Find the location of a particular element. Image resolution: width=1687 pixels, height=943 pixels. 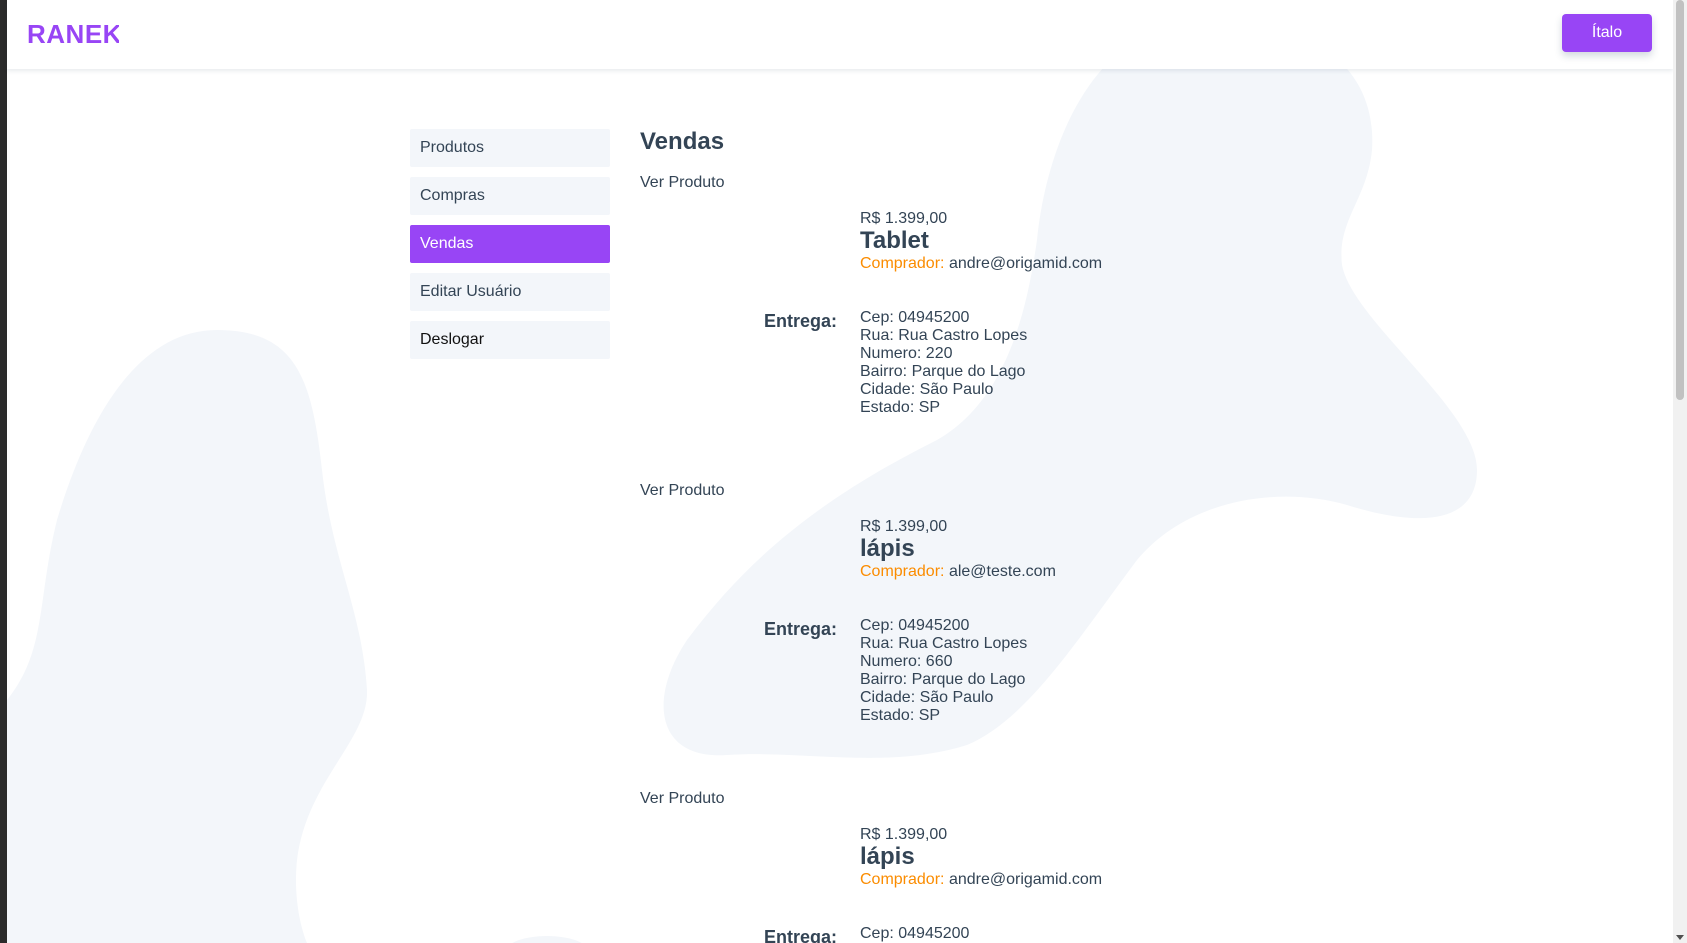

ranek-logo: RANEK is located at coordinates (73, 33).